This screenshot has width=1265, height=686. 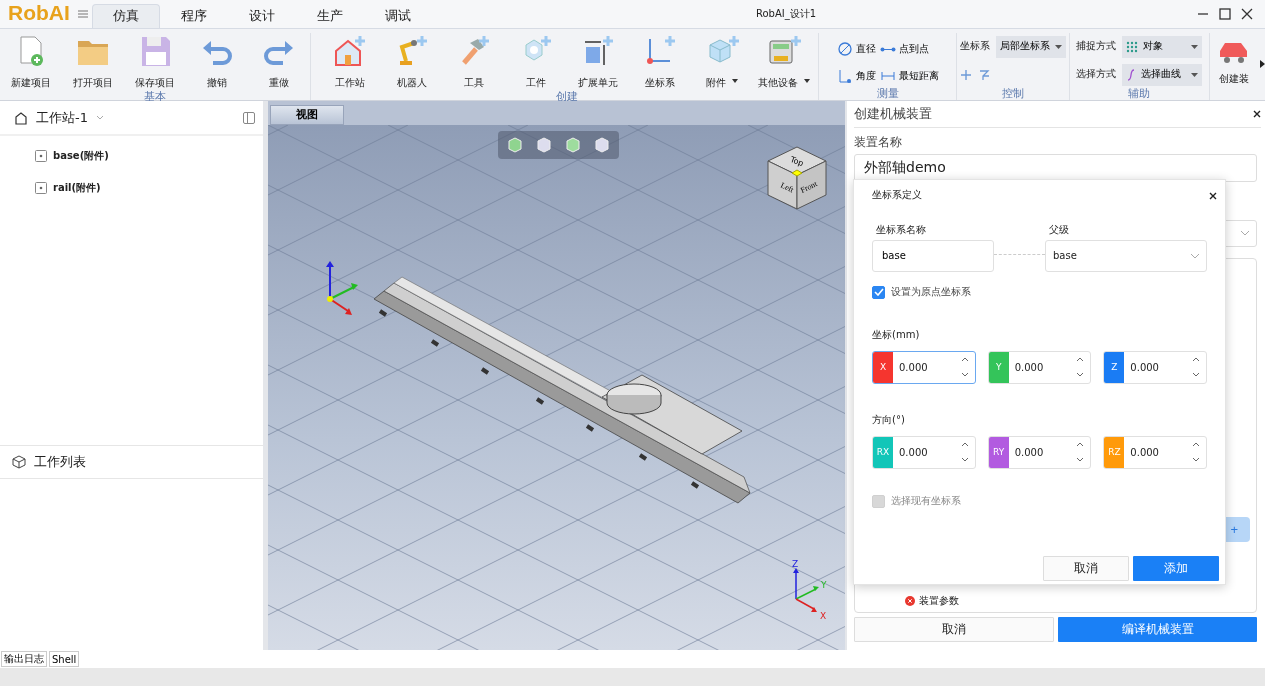 What do you see at coordinates (342, 287) in the screenshot?
I see `axis-triad-drawing` at bounding box center [342, 287].